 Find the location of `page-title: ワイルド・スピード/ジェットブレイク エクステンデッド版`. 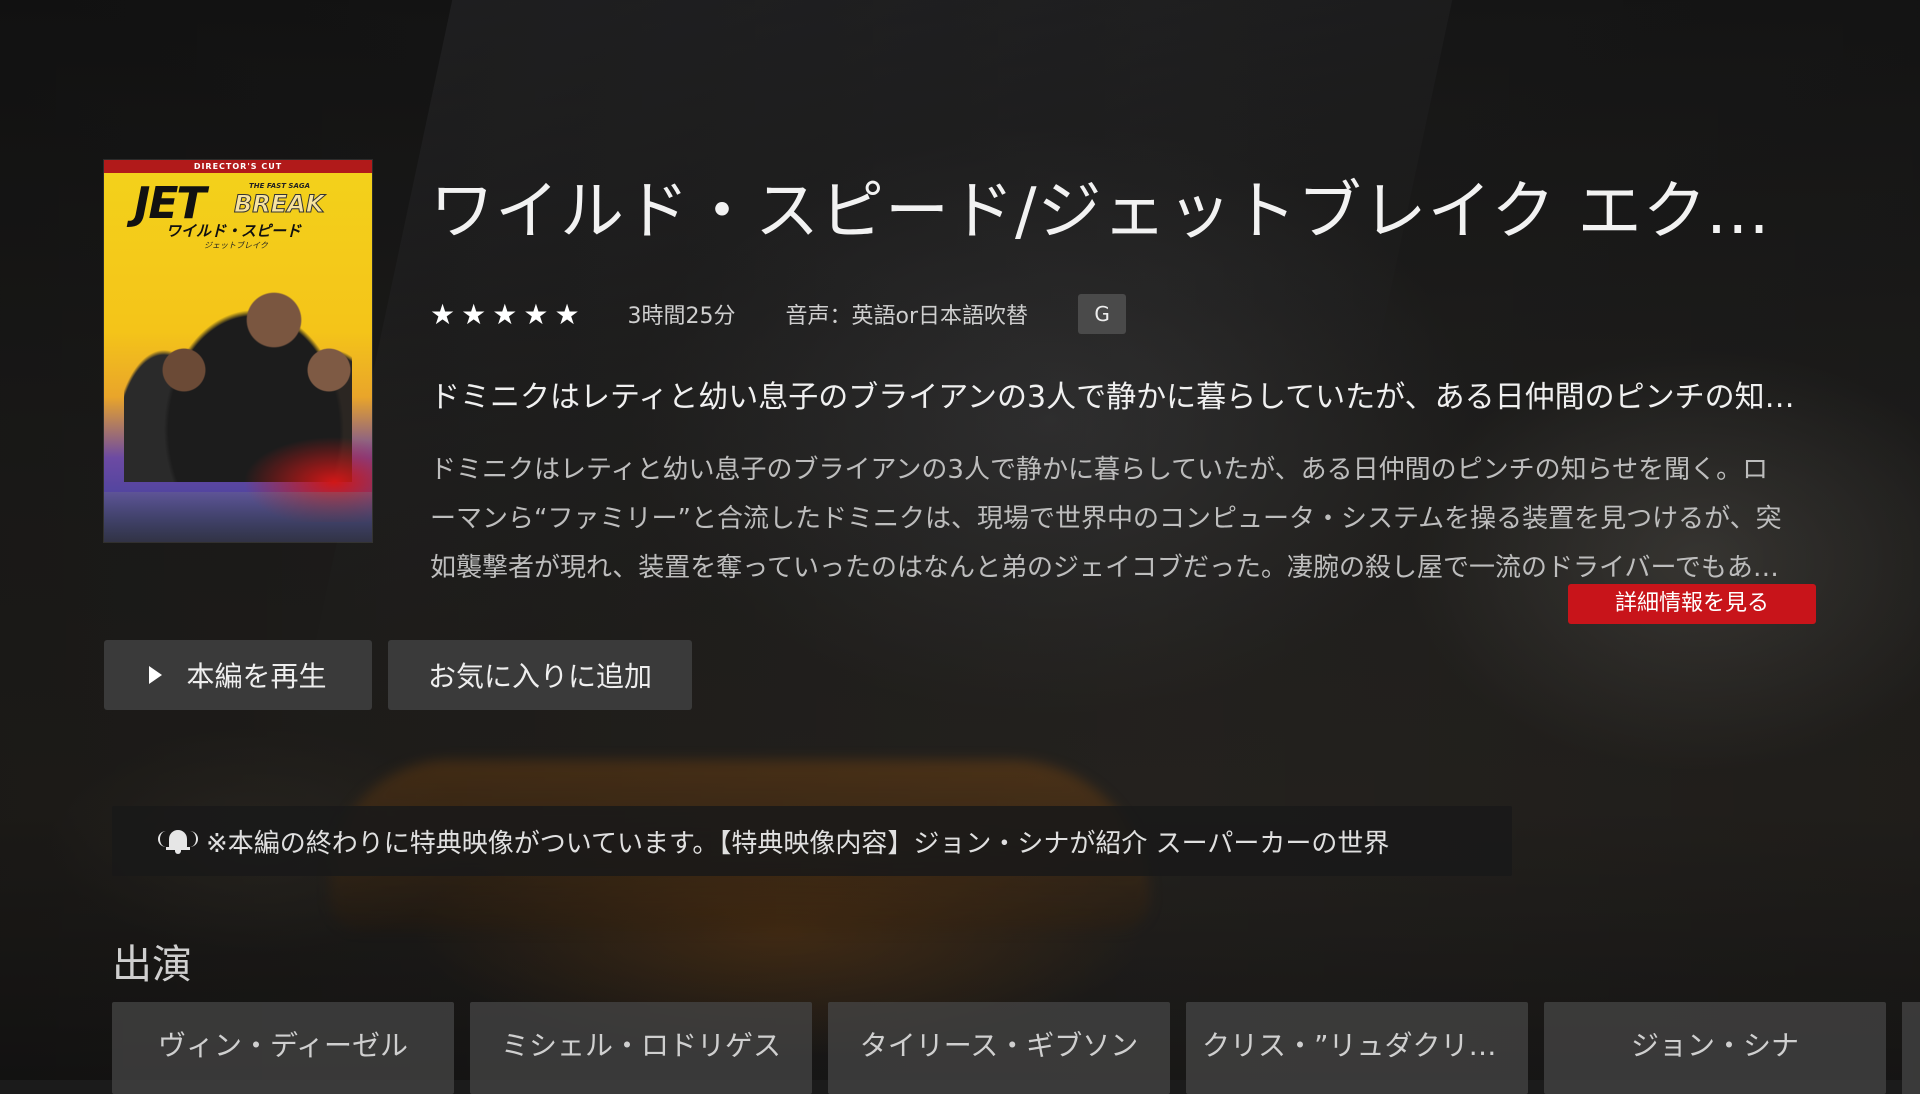

page-title: ワイルド・スピード/ジェットブレイク エクステンデッド版 is located at coordinates (1130, 212).